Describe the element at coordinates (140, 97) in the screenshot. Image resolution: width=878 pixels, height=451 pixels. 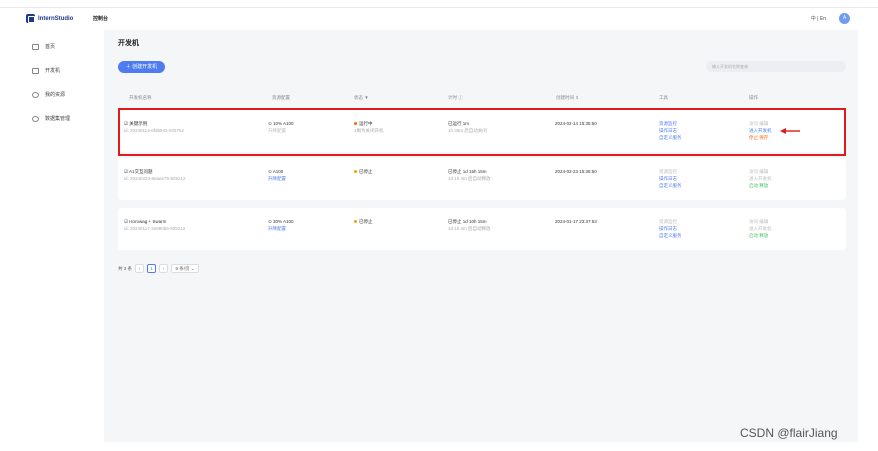
I see `header-name: 开发机名称` at that location.